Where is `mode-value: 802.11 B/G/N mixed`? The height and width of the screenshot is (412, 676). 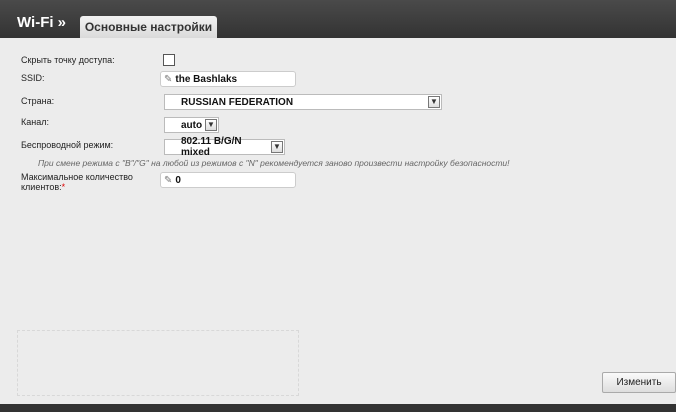
mode-value: 802.11 B/G/N mixed is located at coordinates (211, 147).